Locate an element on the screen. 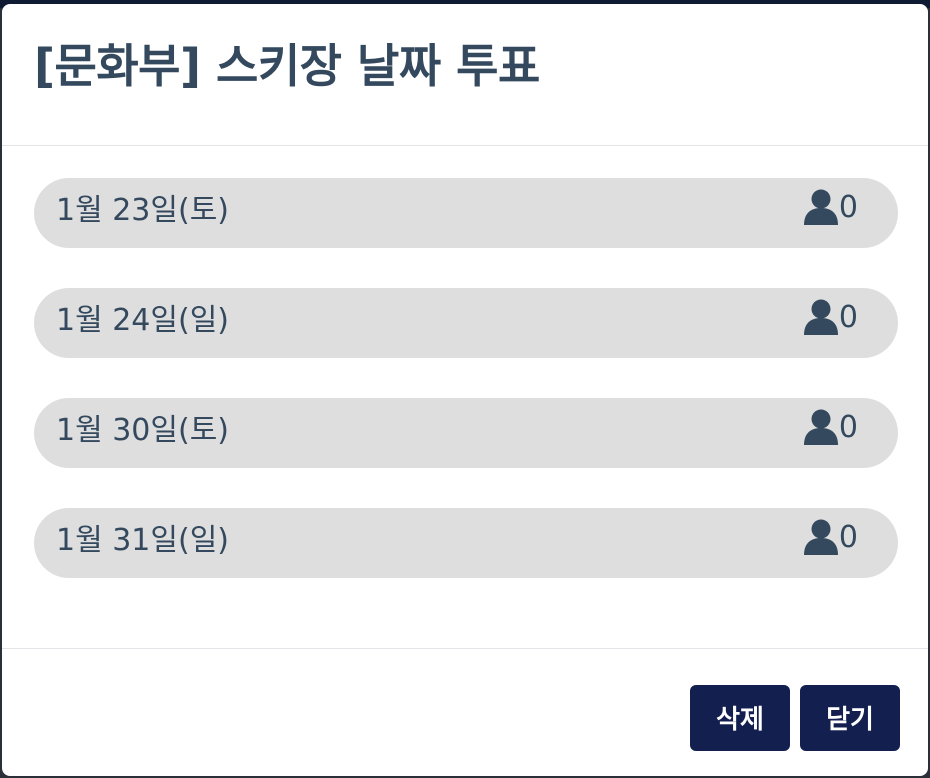  vote-option-label: 1월 23일(토) is located at coordinates (143, 210).